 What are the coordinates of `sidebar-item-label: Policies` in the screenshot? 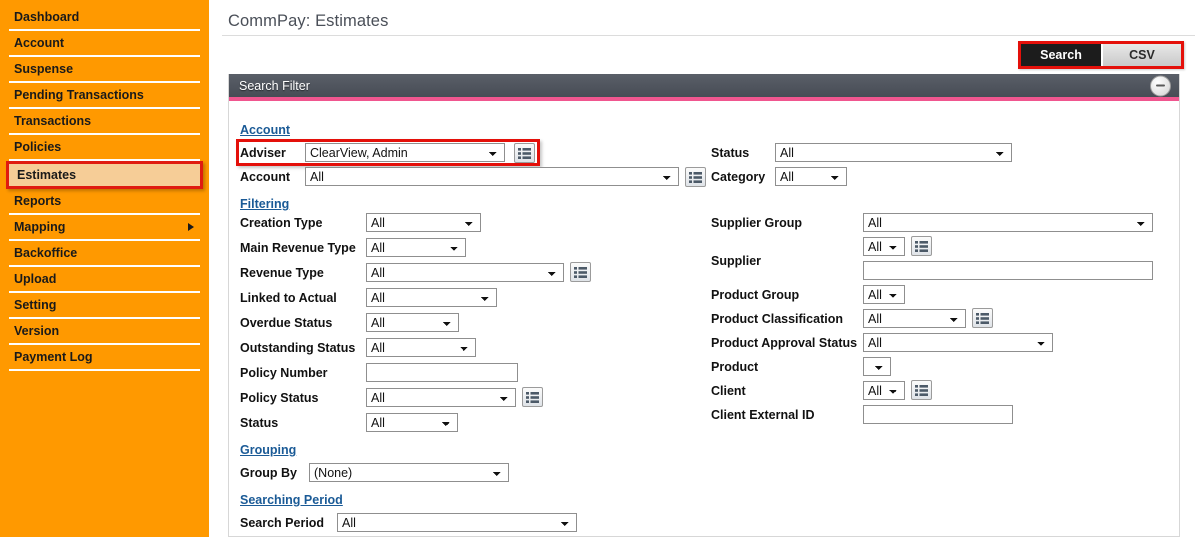 It's located at (38, 147).